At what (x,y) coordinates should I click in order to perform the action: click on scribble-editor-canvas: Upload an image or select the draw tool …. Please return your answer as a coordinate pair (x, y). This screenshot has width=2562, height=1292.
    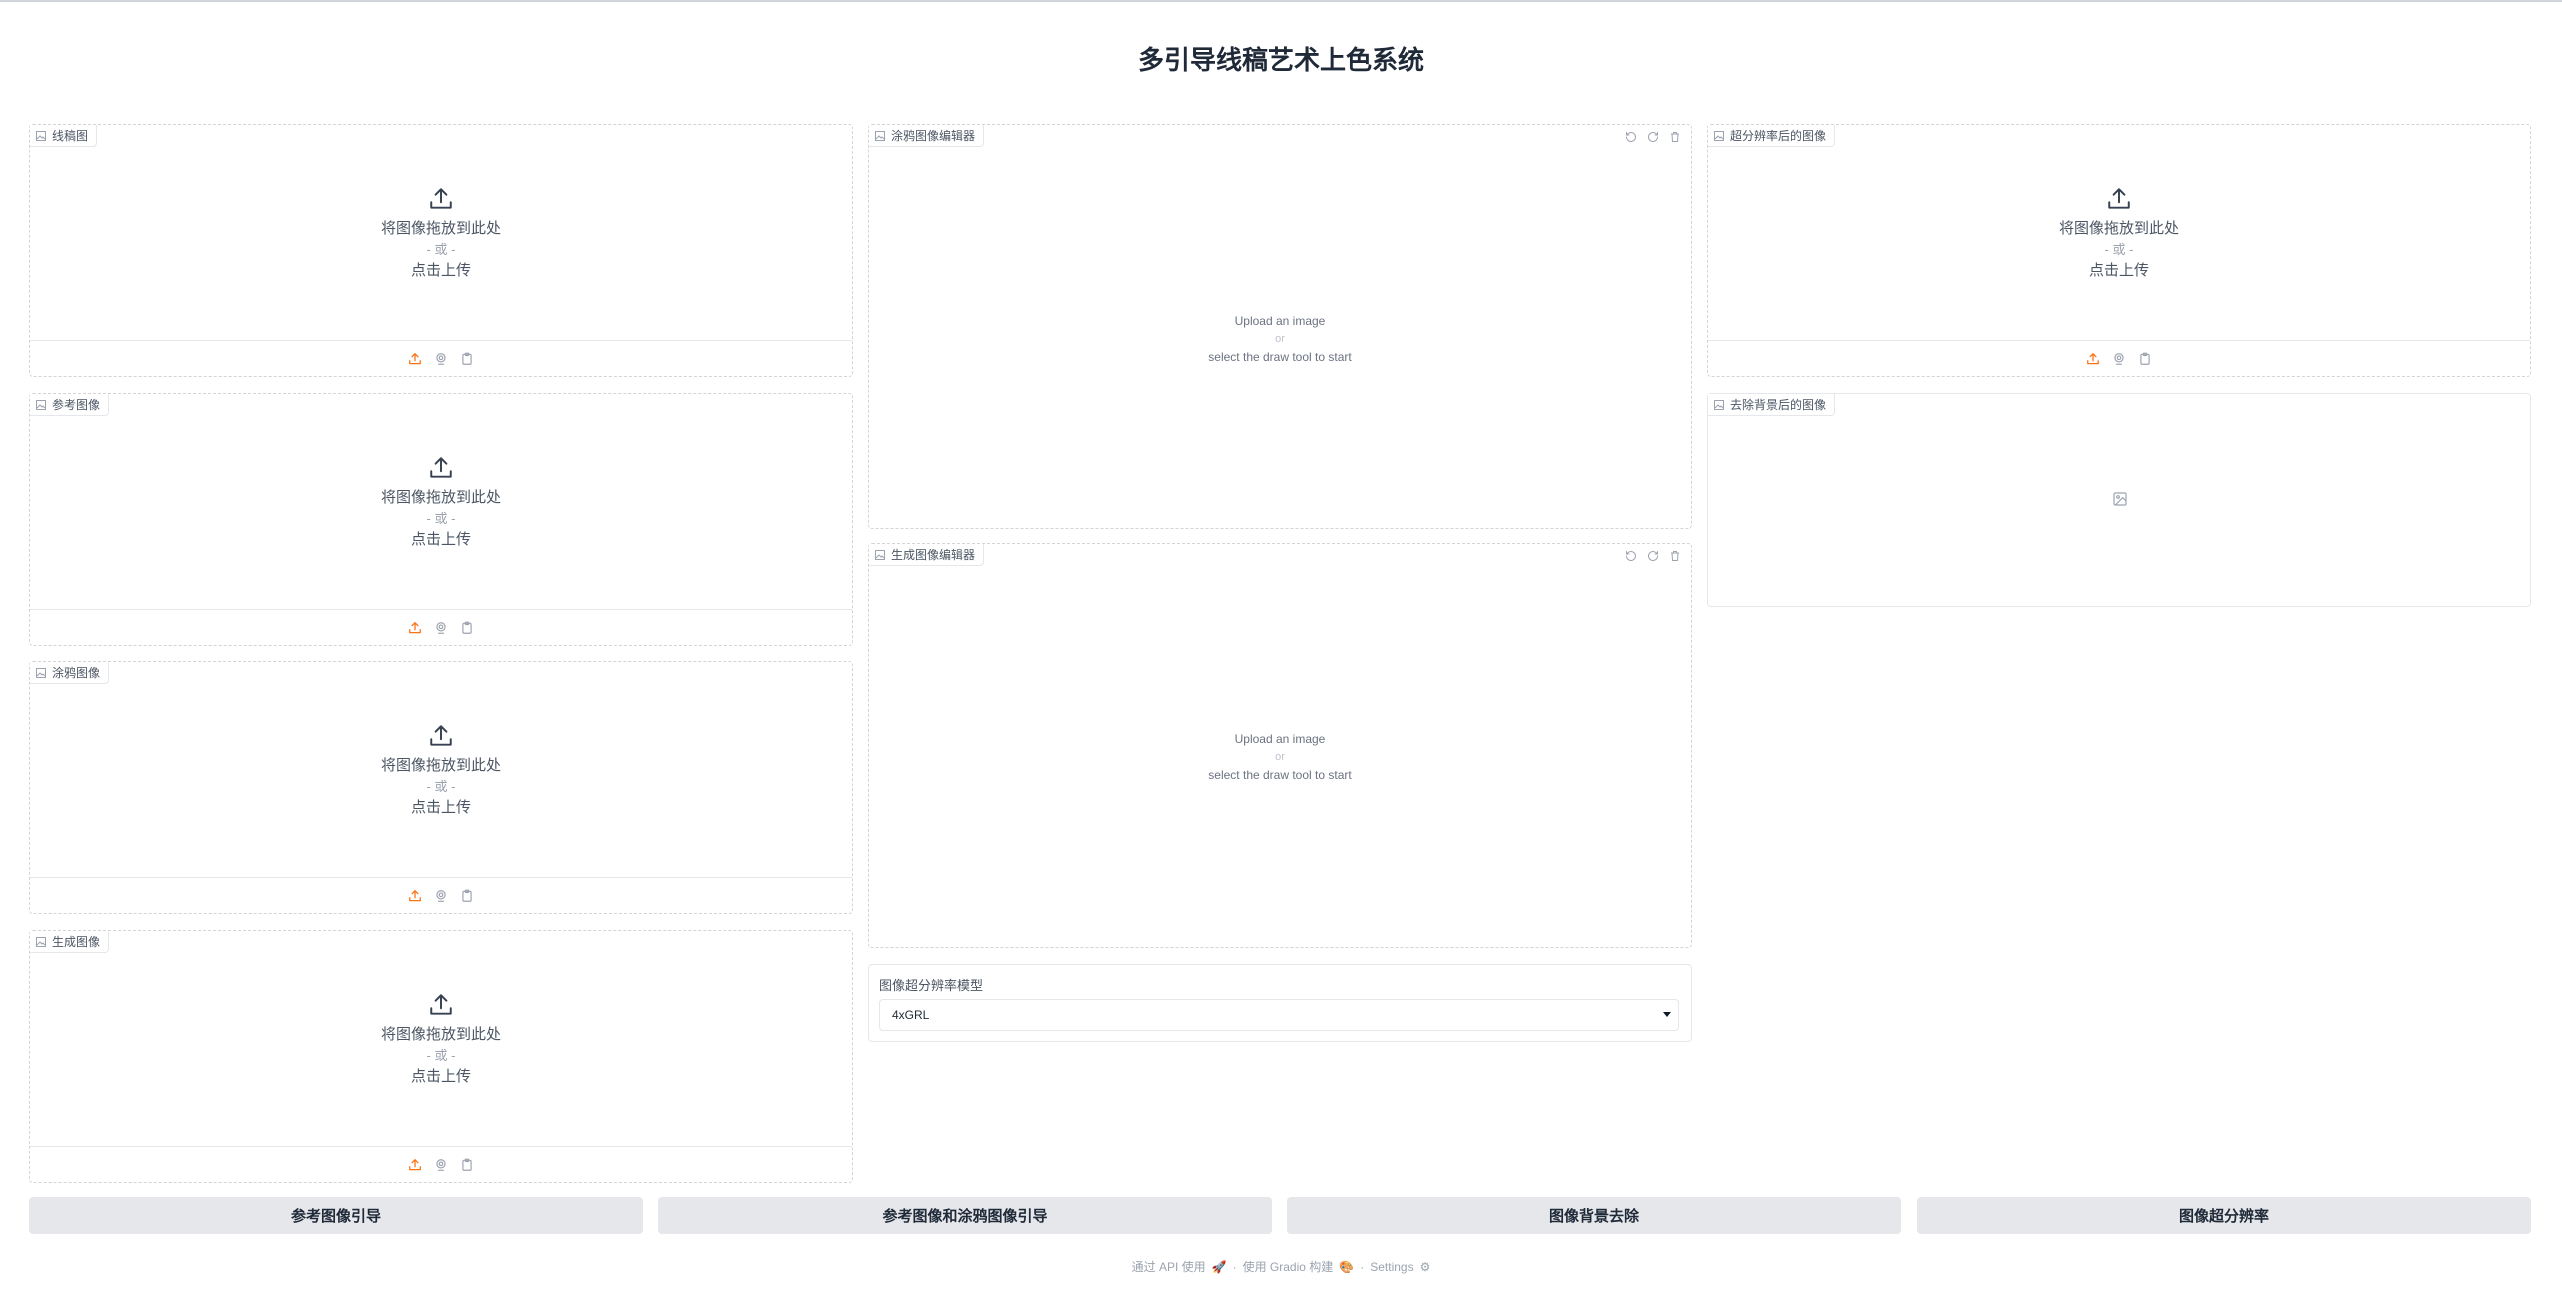
    Looking at the image, I should click on (1280, 339).